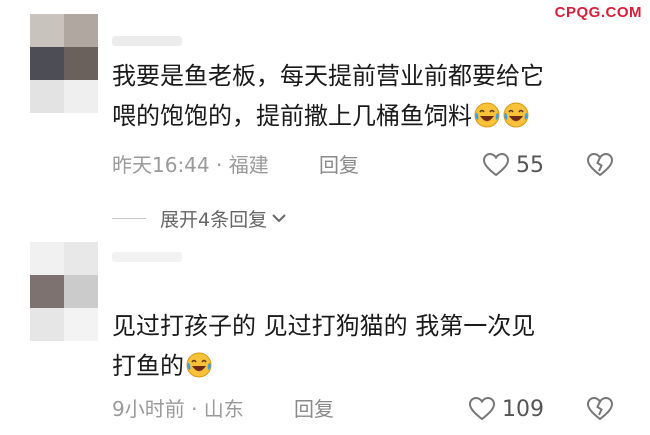 This screenshot has height=435, width=650. I want to click on divider-line, so click(129, 218).